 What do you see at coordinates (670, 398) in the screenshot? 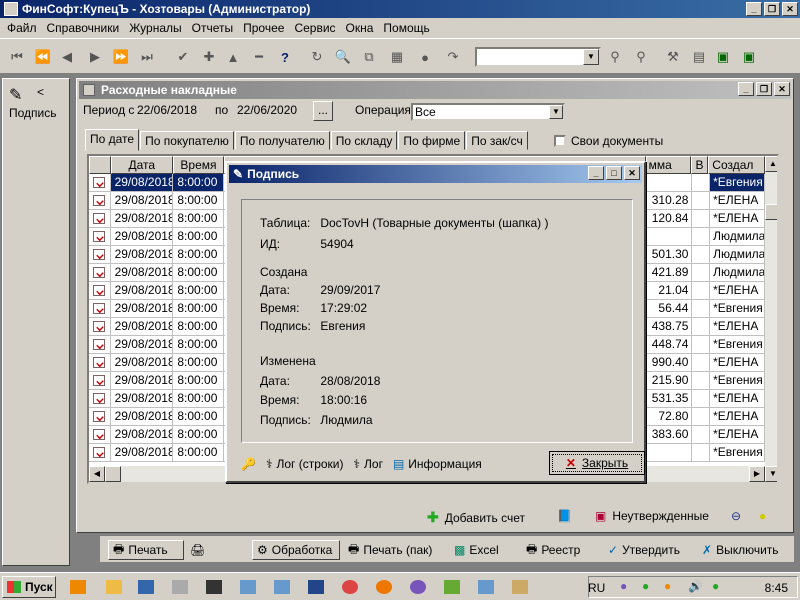
I see `cell-sum: 531.35` at bounding box center [670, 398].